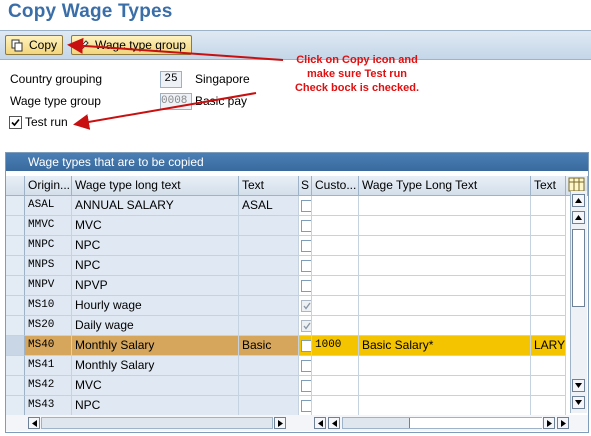  Describe the element at coordinates (578, 385) in the screenshot. I see `page-down-button` at that location.